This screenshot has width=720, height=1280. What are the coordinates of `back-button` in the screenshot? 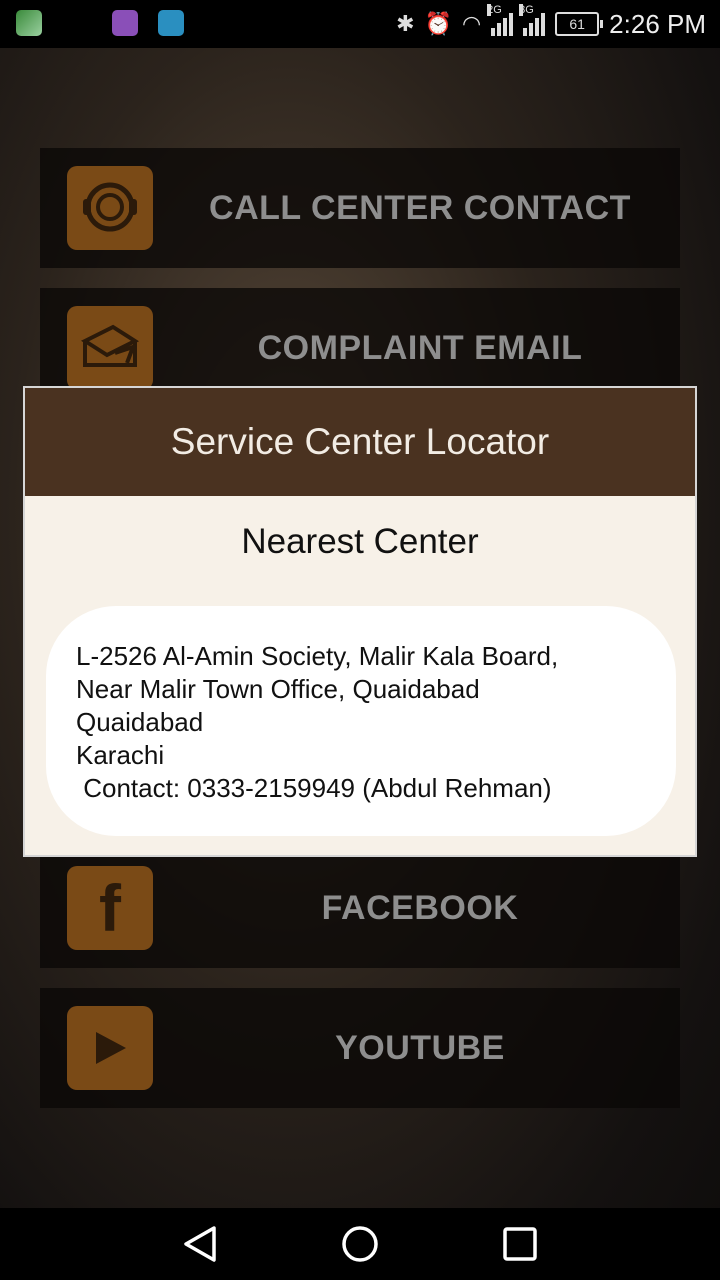 It's located at (200, 1244).